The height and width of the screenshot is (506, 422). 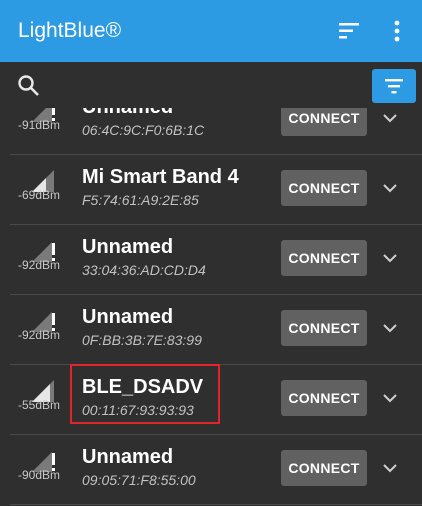 What do you see at coordinates (211, 260) in the screenshot?
I see `list-item: -92dBm Unnamed 33:04:36:AD:CD:D4 CONNECT` at bounding box center [211, 260].